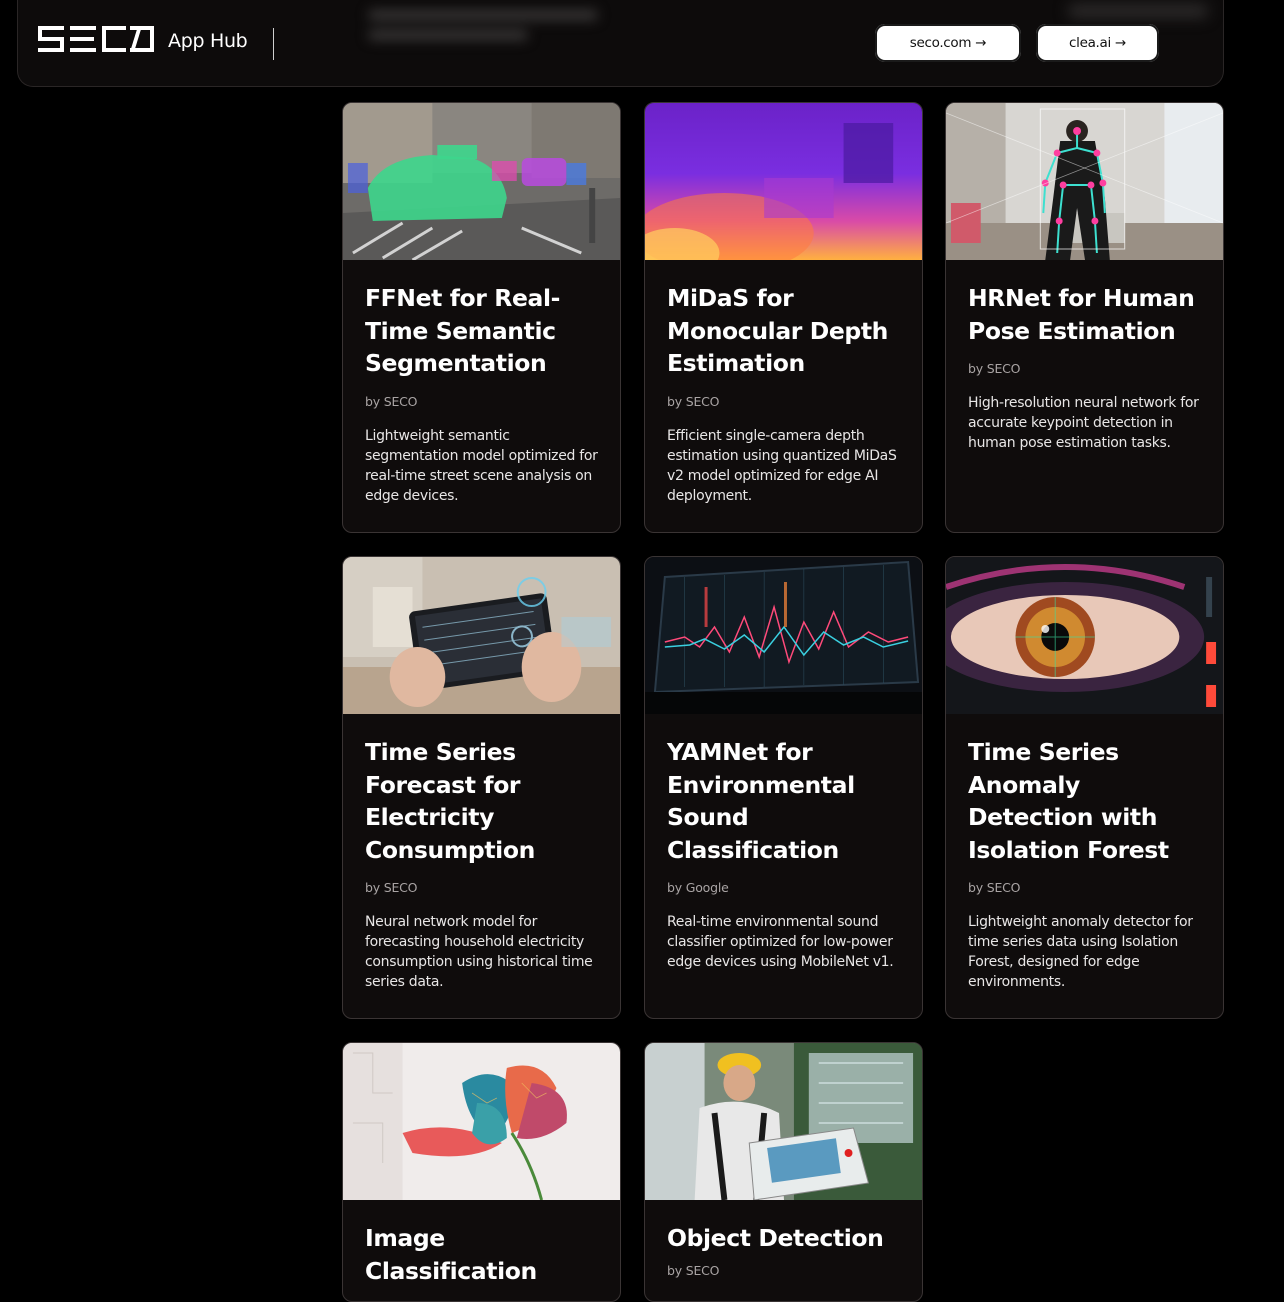 The width and height of the screenshot is (1284, 1302). What do you see at coordinates (783, 635) in the screenshot?
I see `sound-waveform-image` at bounding box center [783, 635].